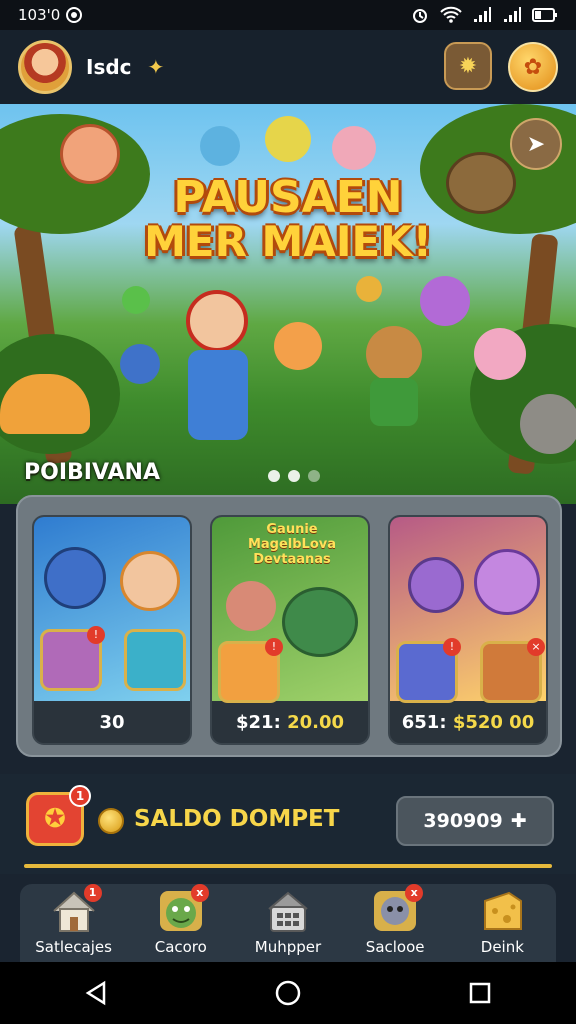 Image resolution: width=576 pixels, height=1024 pixels. I want to click on battery-icon, so click(544, 15).